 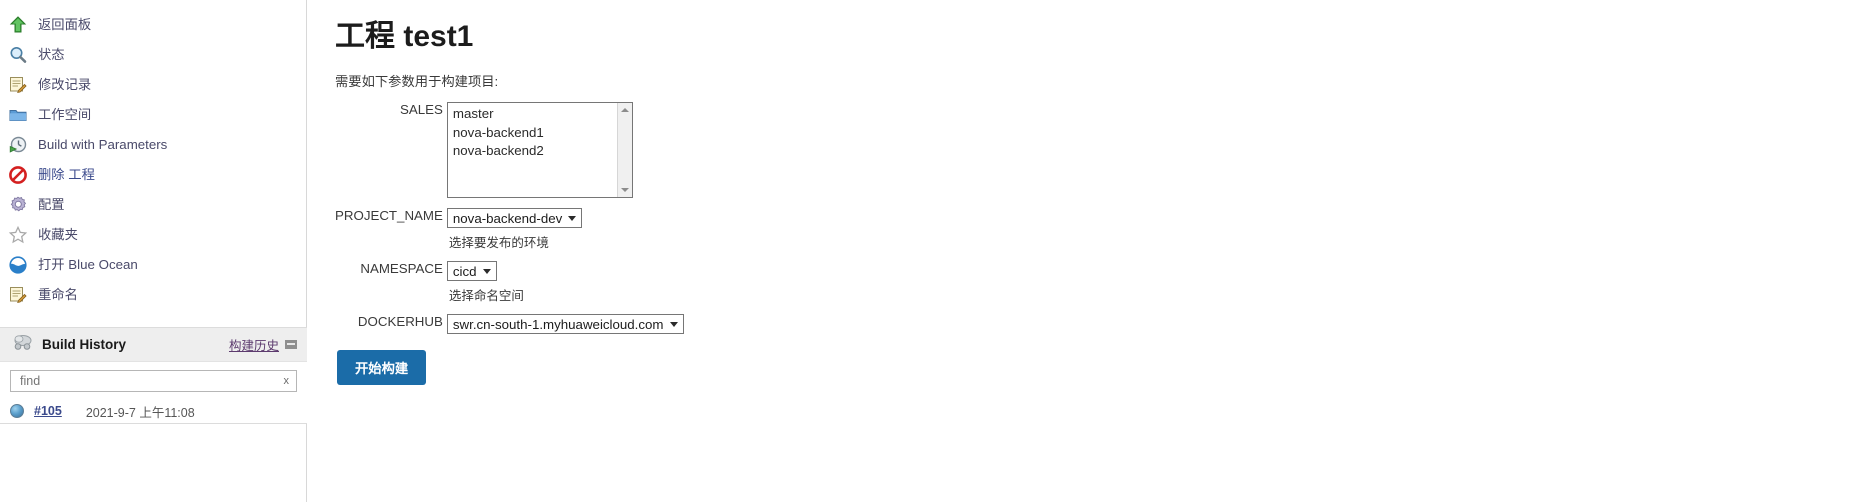 I want to click on listbox-option: nova-backend2, so click(x=542, y=151).